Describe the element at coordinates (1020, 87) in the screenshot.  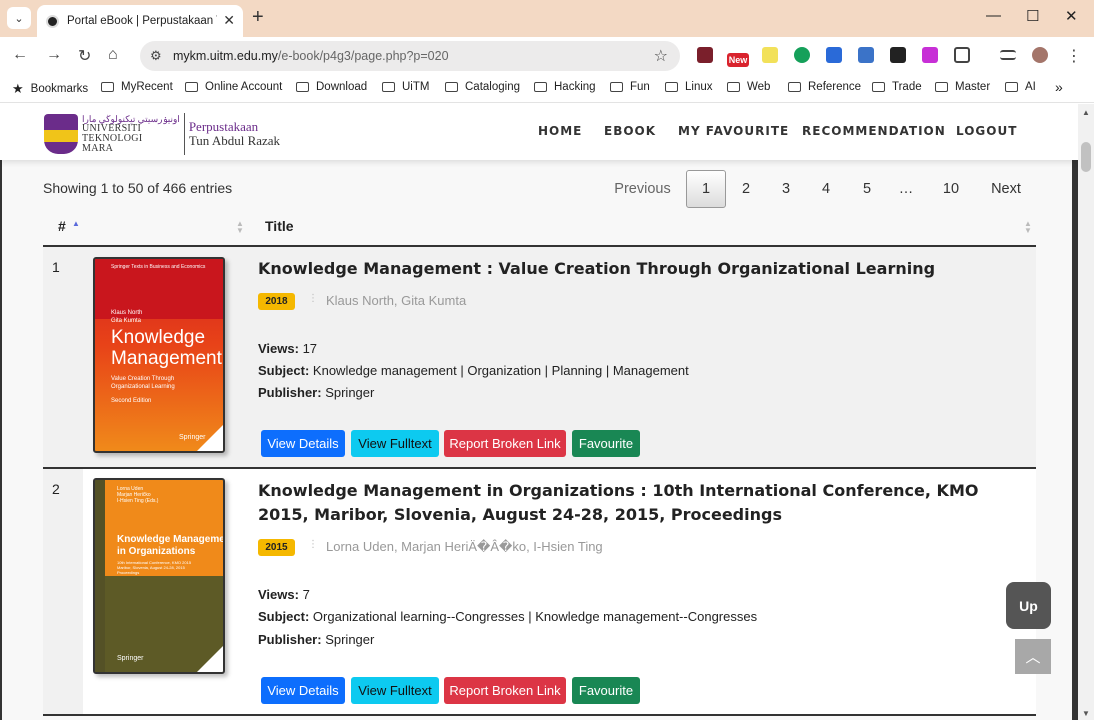
I see `bookmark-item: AI` at that location.